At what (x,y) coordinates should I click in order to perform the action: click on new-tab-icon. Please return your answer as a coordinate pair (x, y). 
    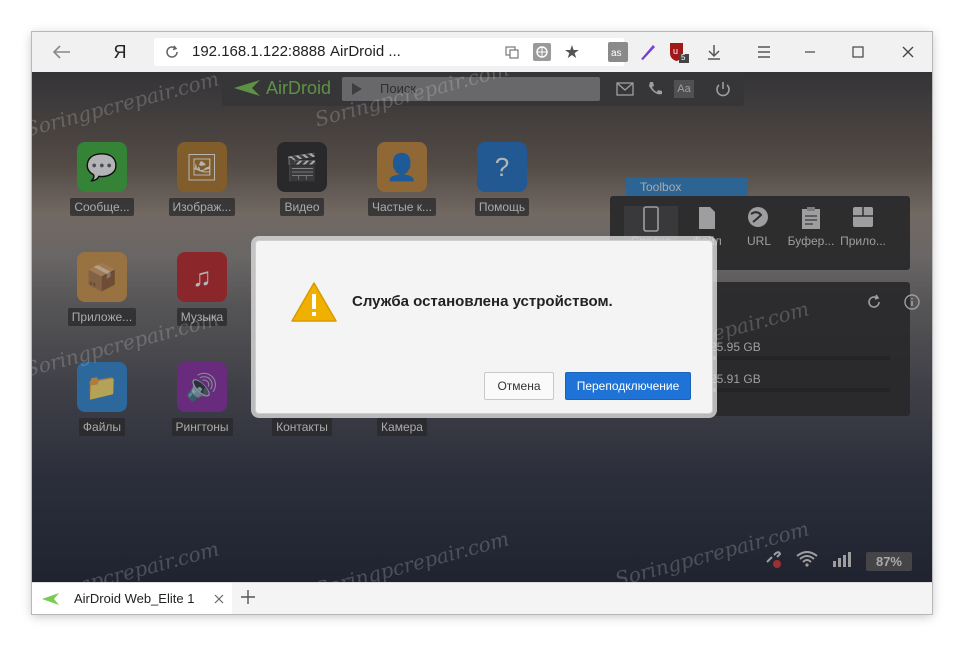
    Looking at the image, I should click on (248, 599).